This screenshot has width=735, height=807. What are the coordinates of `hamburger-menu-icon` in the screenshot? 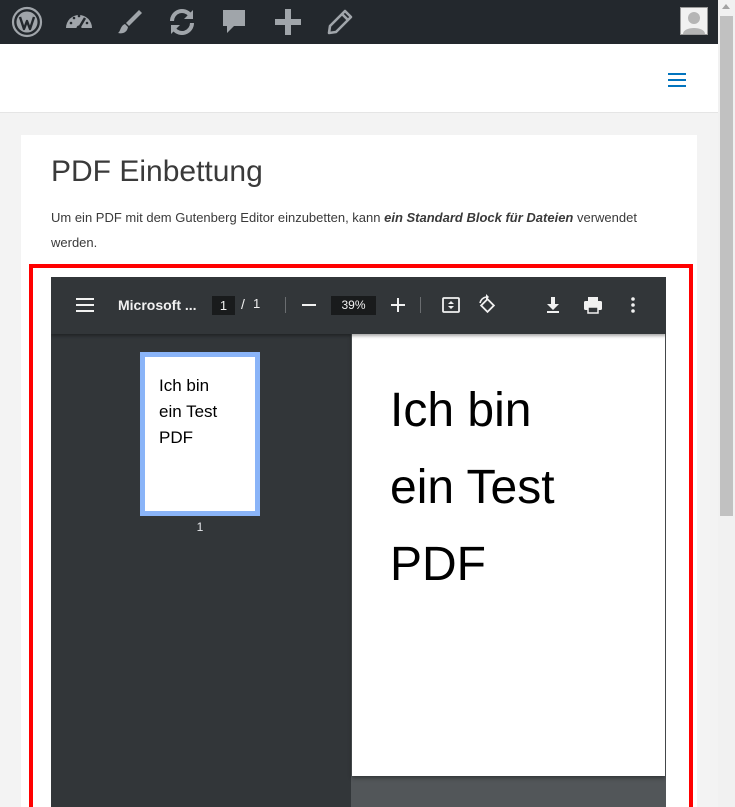 It's located at (677, 80).